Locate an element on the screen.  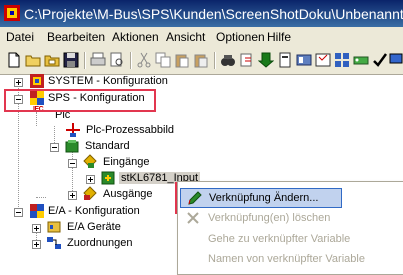
tree-item-ausgaenge: Ausgänge is located at coordinates (128, 194).